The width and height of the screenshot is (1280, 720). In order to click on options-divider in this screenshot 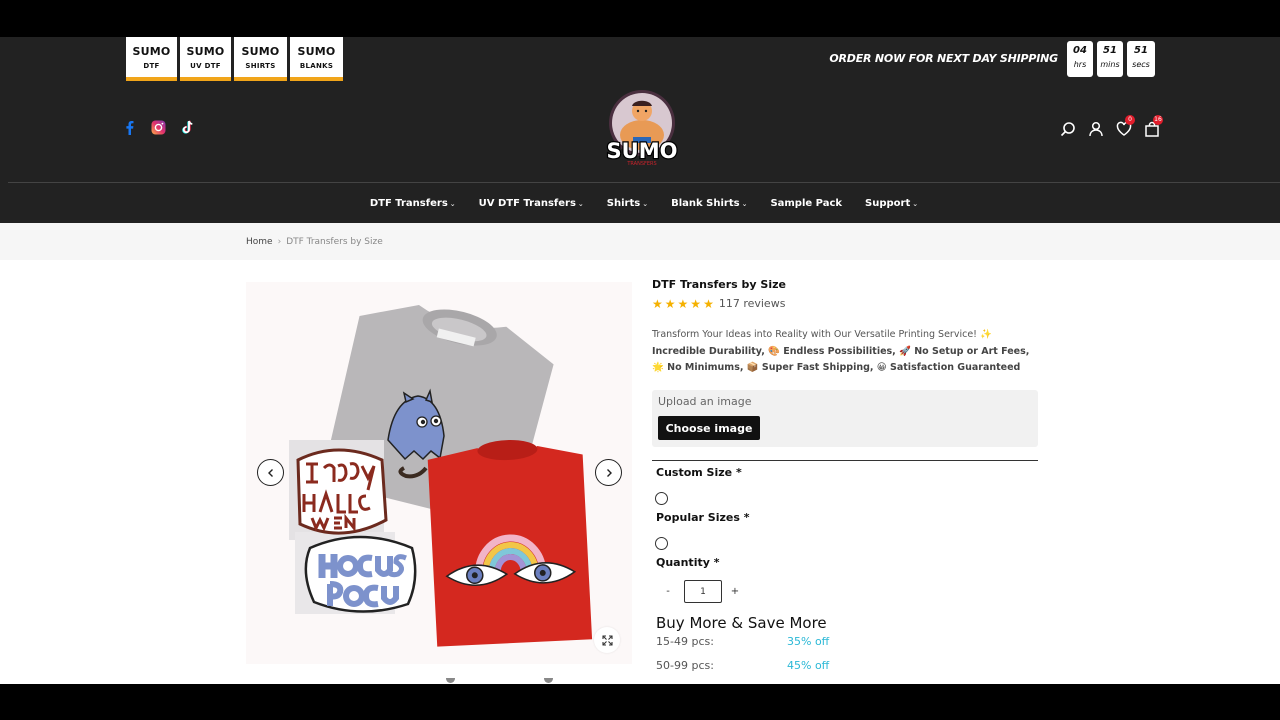, I will do `click(845, 460)`.